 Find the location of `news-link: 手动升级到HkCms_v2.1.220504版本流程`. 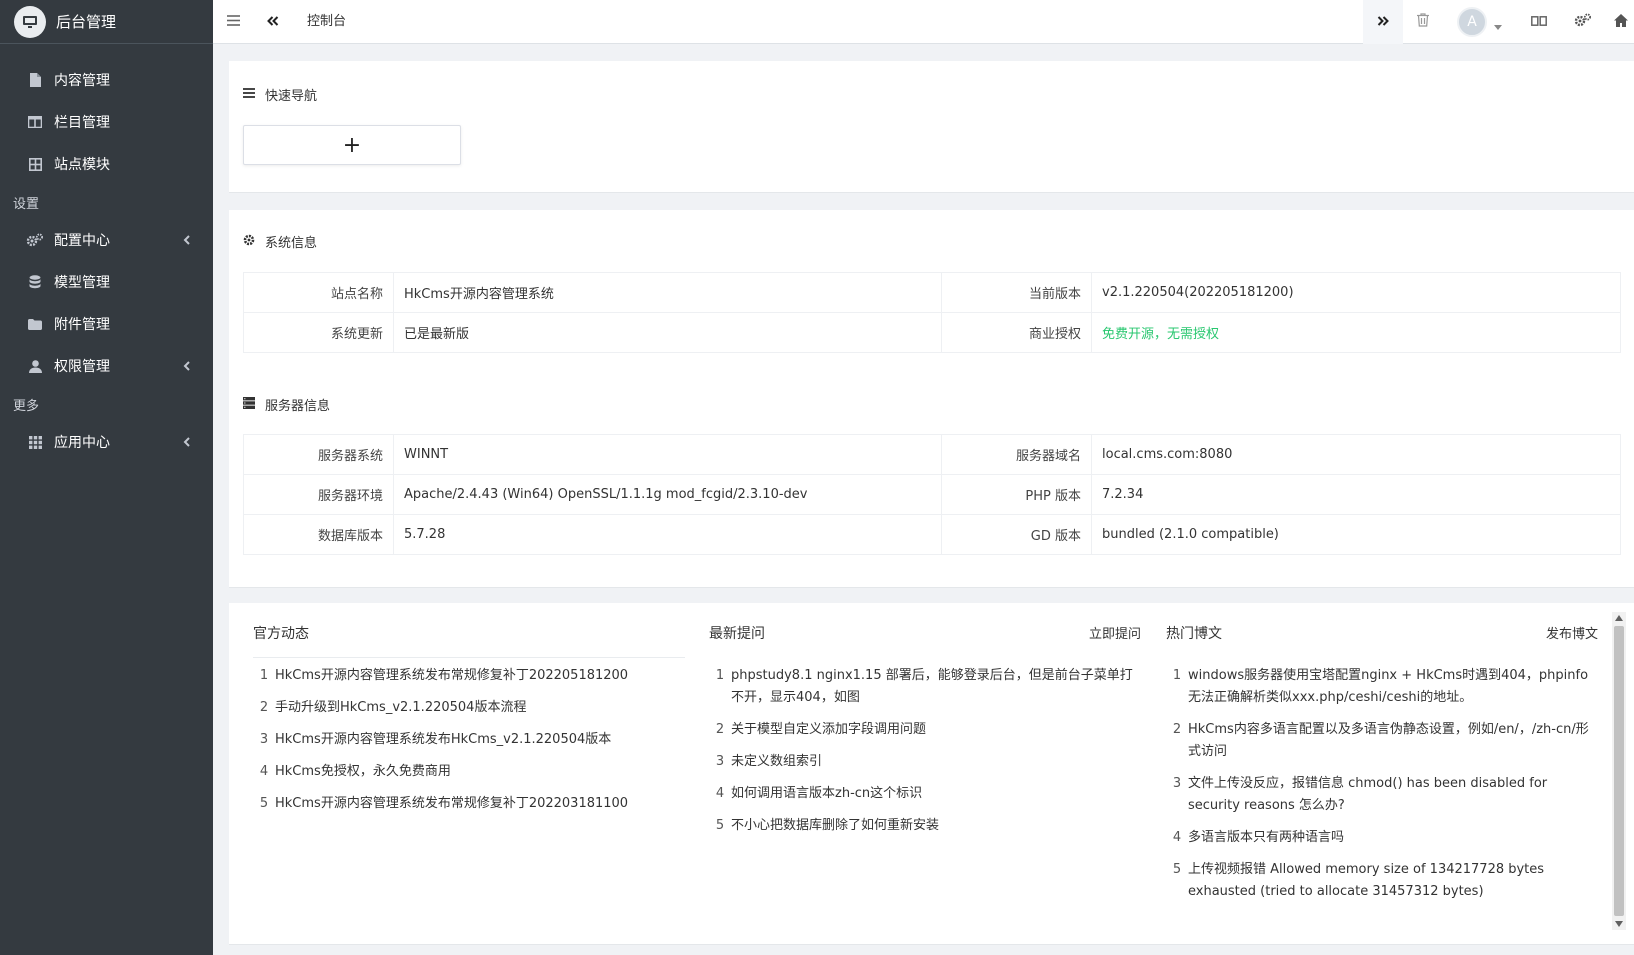

news-link: 手动升级到HkCms_v2.1.220504版本流程 is located at coordinates (480, 708).